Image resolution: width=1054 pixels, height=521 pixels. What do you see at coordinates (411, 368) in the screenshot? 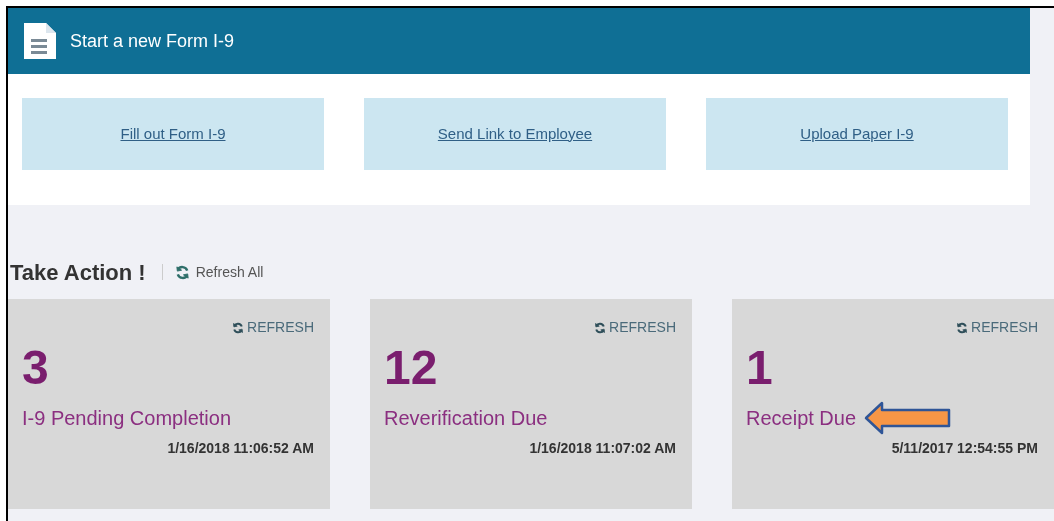
I see `count: 12` at bounding box center [411, 368].